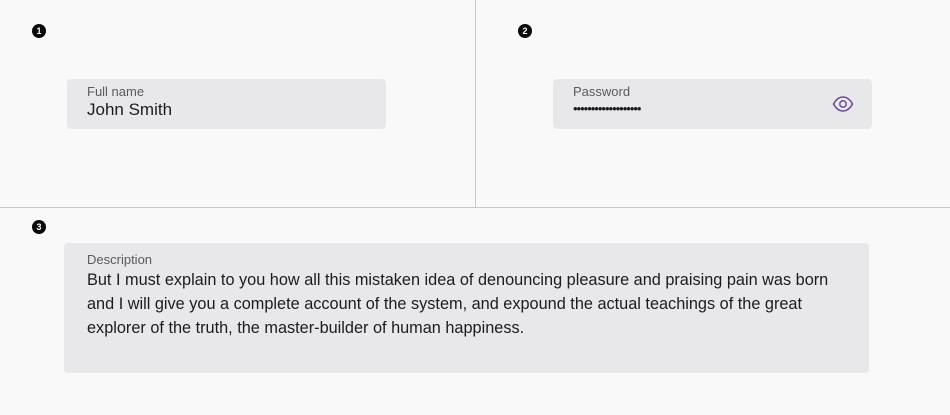  I want to click on step-marker-3: 3, so click(39, 227).